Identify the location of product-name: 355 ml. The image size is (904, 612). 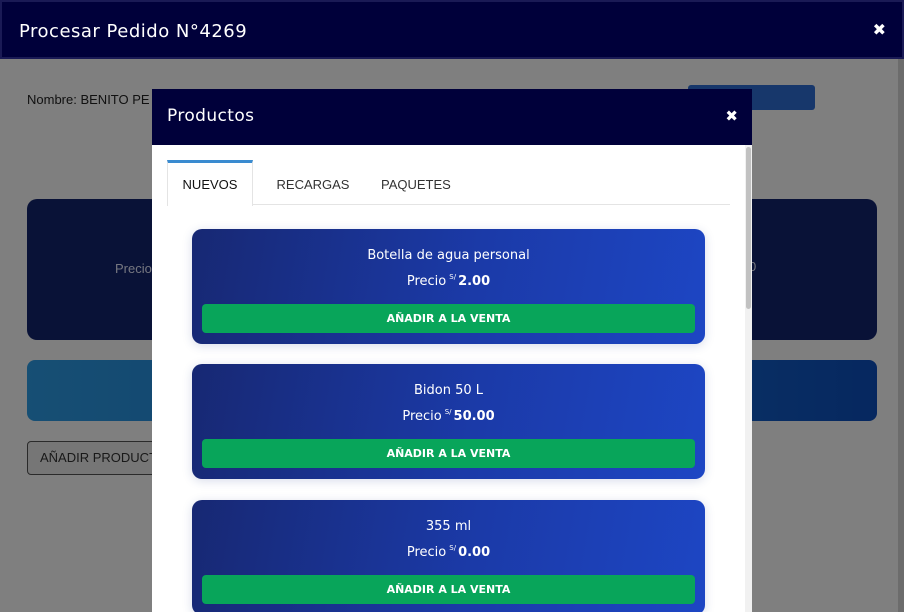
(448, 526).